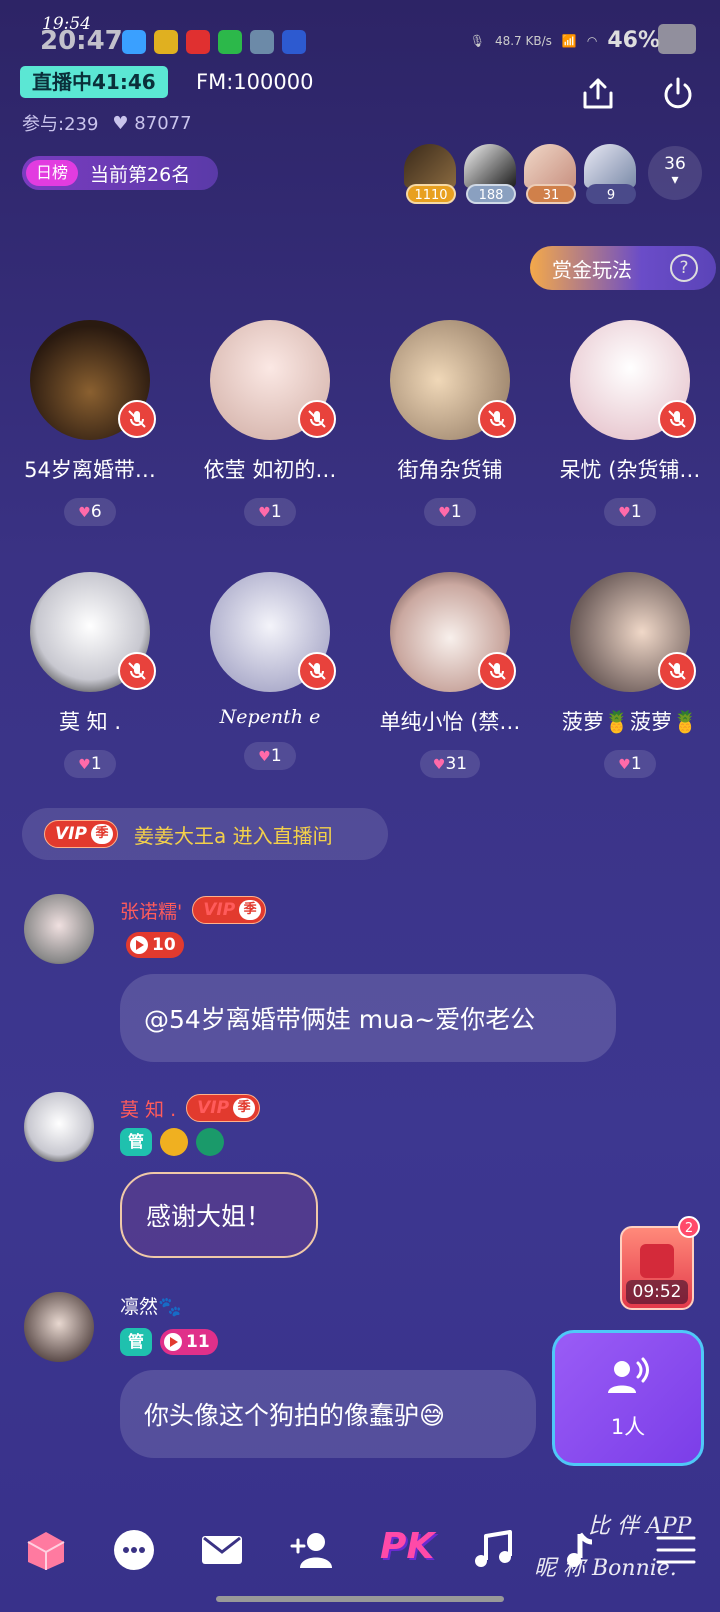 Image resolution: width=720 pixels, height=1612 pixels. Describe the element at coordinates (90, 423) in the screenshot. I see `mic-seat-1: 54岁离婚带… ♥6` at that location.